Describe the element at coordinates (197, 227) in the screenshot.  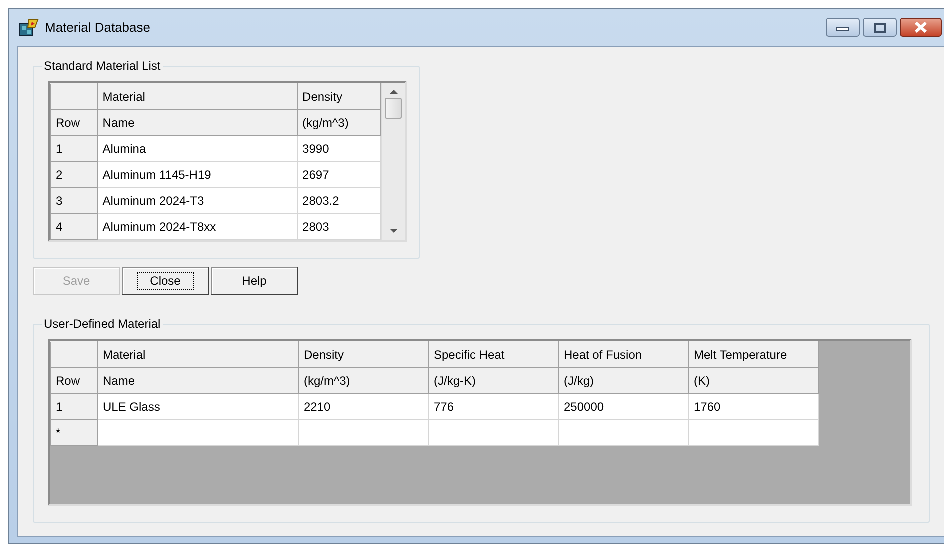
I see `table-cell: Aluminum 2024-T8xx` at that location.